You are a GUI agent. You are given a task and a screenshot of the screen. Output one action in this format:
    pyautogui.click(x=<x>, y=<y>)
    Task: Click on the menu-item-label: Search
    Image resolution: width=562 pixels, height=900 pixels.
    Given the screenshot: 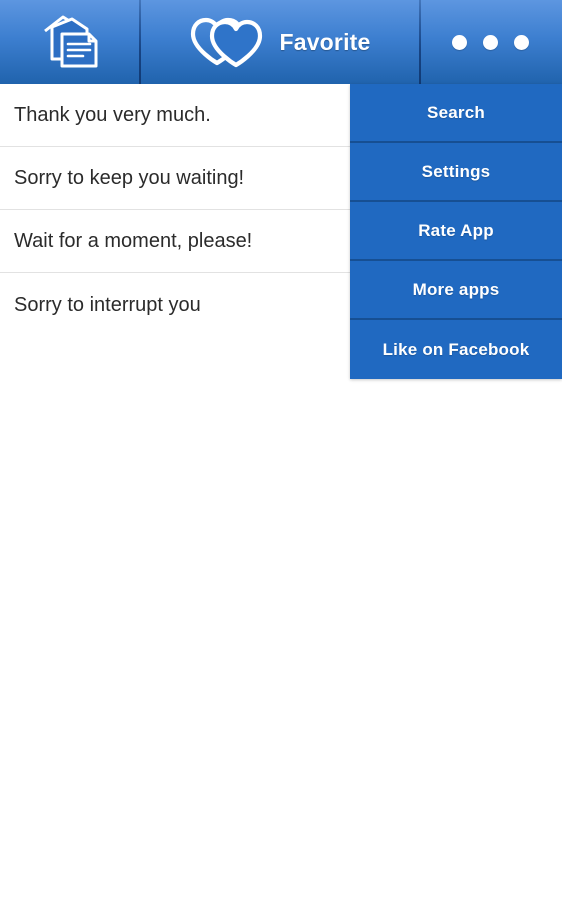 What is the action you would take?
    pyautogui.click(x=456, y=112)
    